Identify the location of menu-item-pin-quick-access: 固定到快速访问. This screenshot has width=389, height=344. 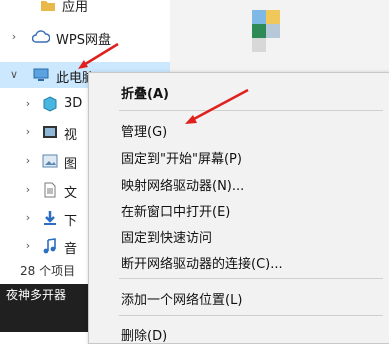
(166, 236).